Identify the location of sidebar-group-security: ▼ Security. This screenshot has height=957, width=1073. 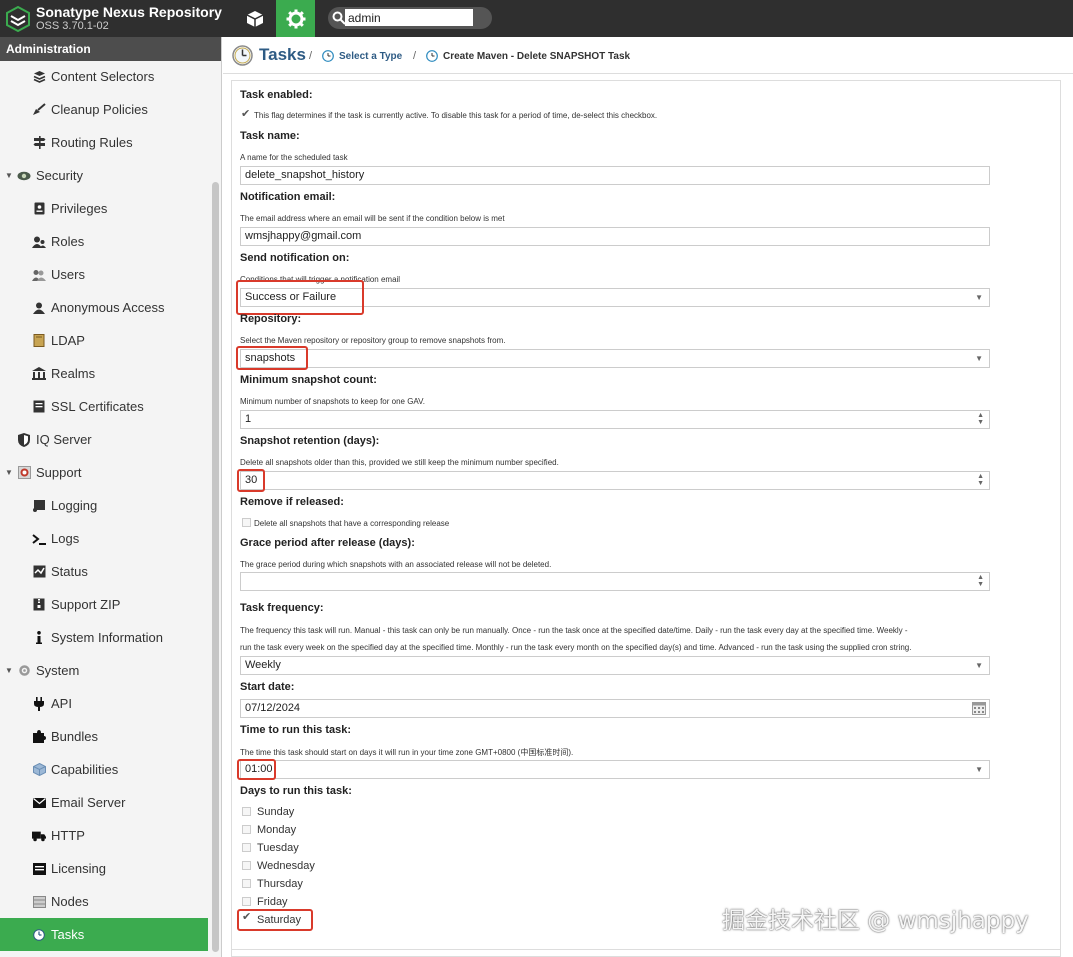
(104, 175).